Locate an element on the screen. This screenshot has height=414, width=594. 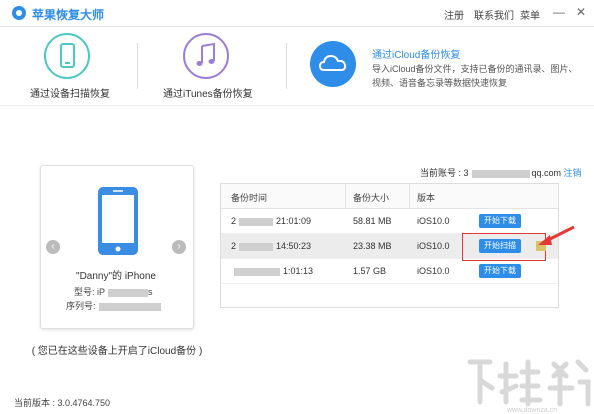
title-bar: 苹果恢复大师 注册 联系我们 菜单 — ✕ is located at coordinates (297, 13).